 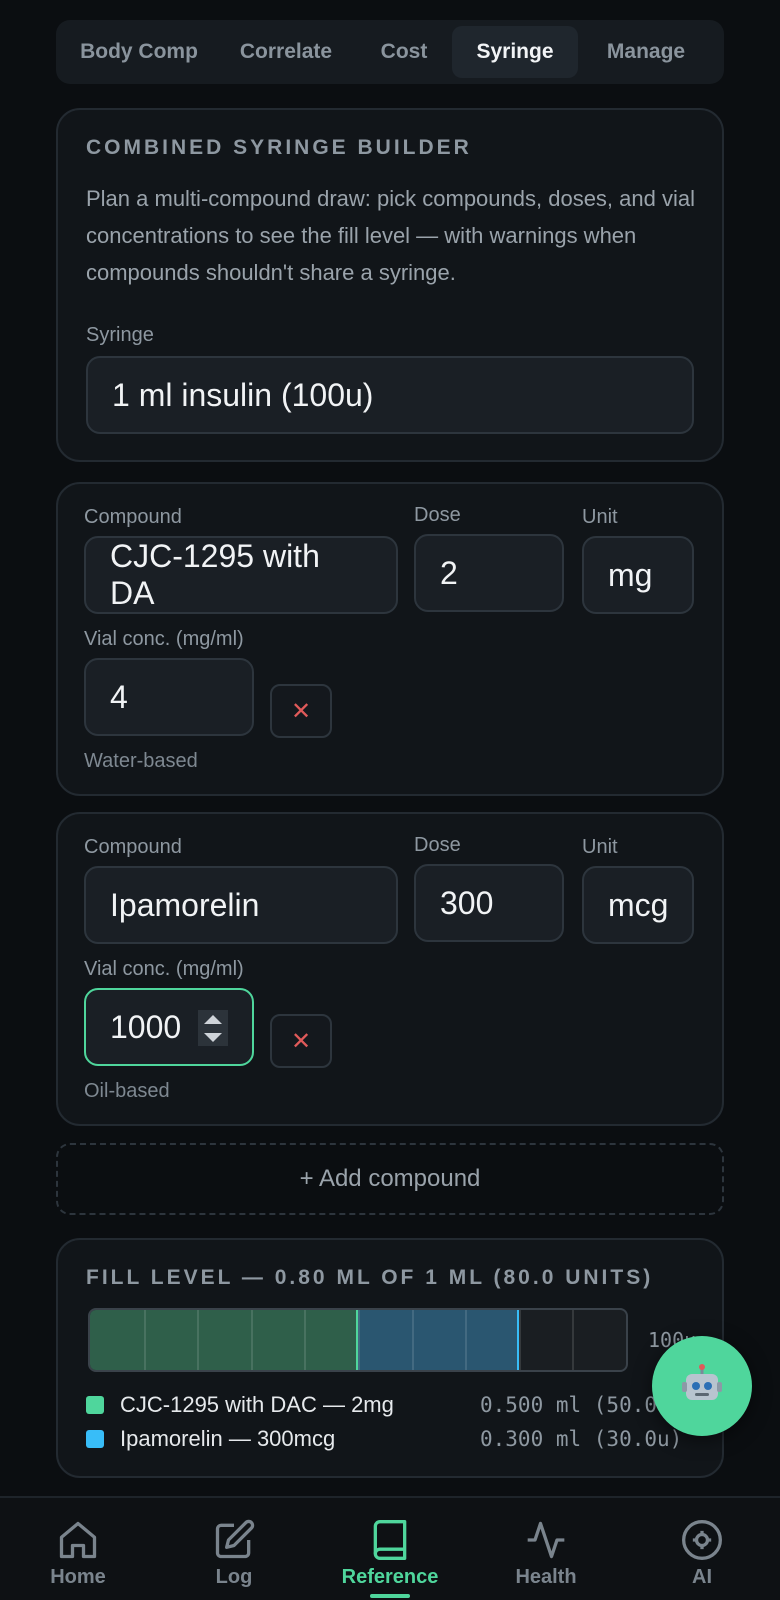 I want to click on legend-name: Ipamorelin — 300mcg, so click(x=228, y=1438).